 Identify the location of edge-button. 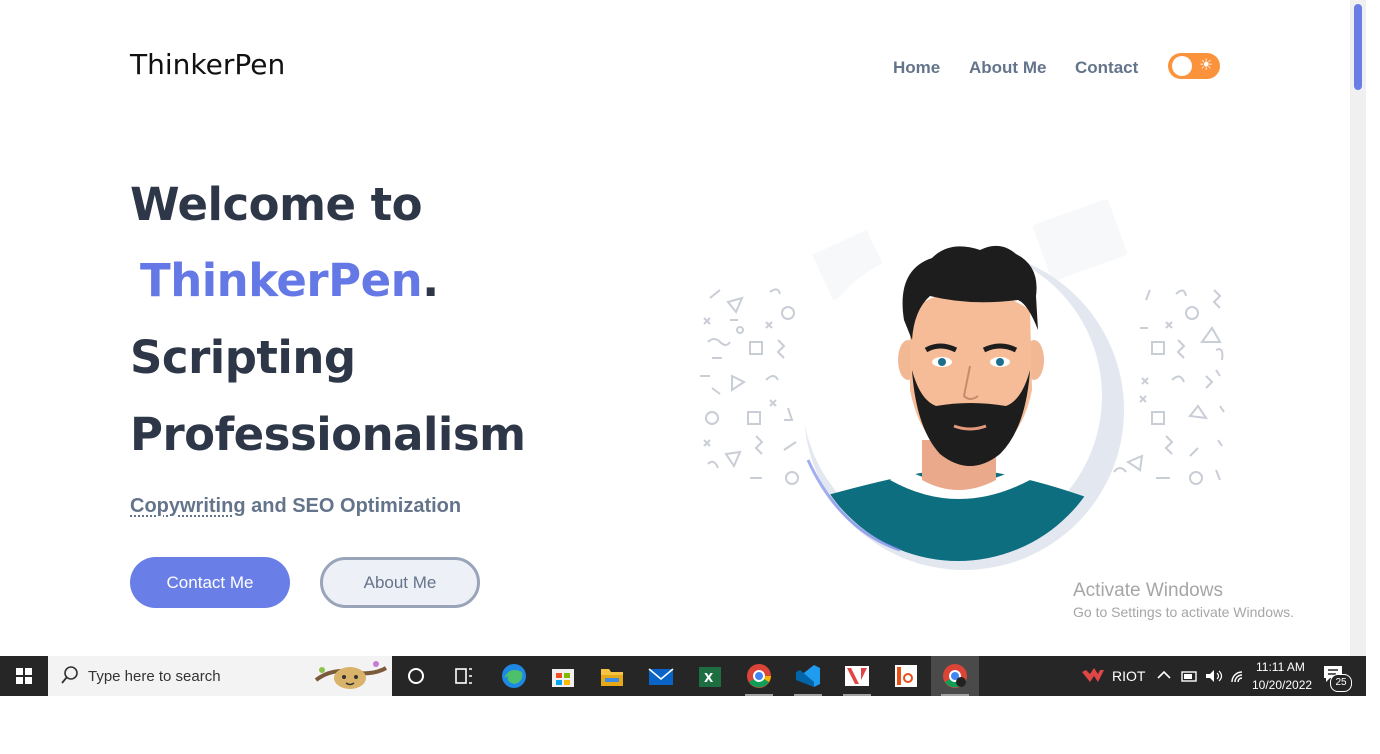
(514, 676).